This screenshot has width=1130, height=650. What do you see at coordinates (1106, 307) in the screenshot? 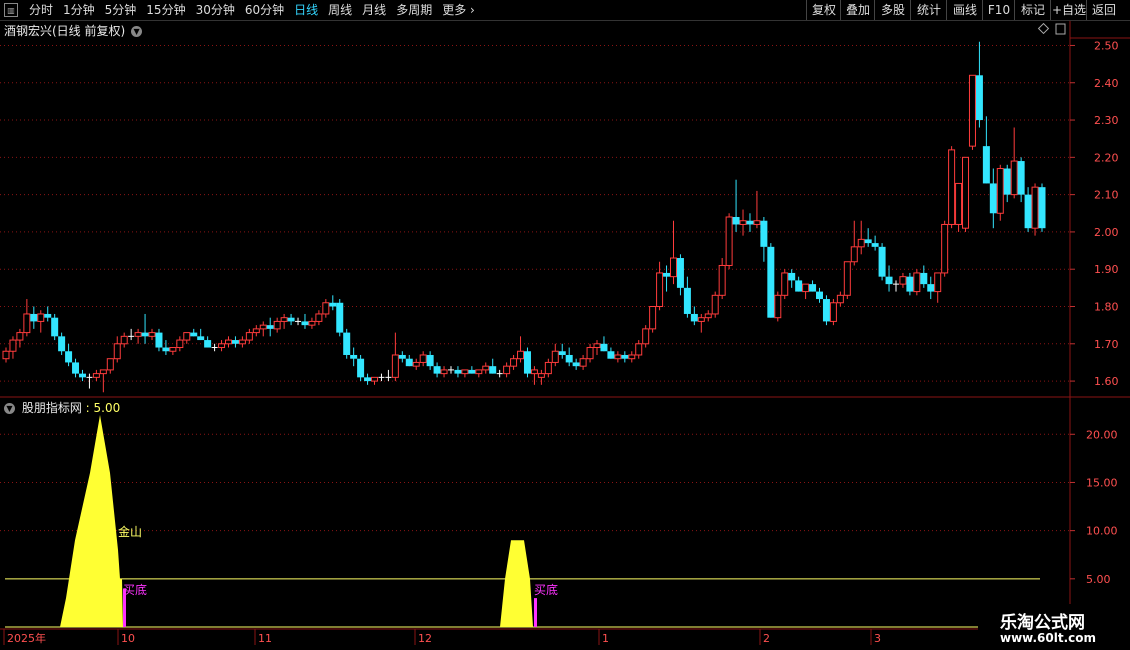
I see `price-tick-label: 1.80` at bounding box center [1106, 307].